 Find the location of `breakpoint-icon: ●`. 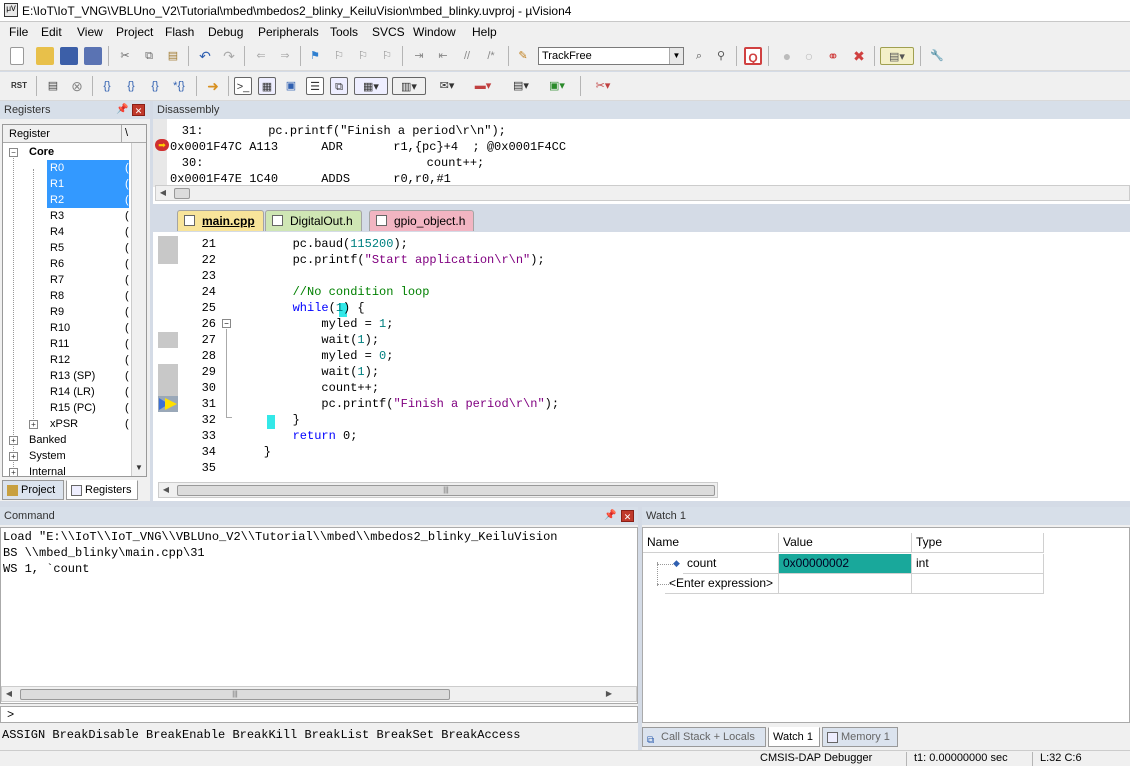

breakpoint-icon: ● is located at coordinates (787, 56).